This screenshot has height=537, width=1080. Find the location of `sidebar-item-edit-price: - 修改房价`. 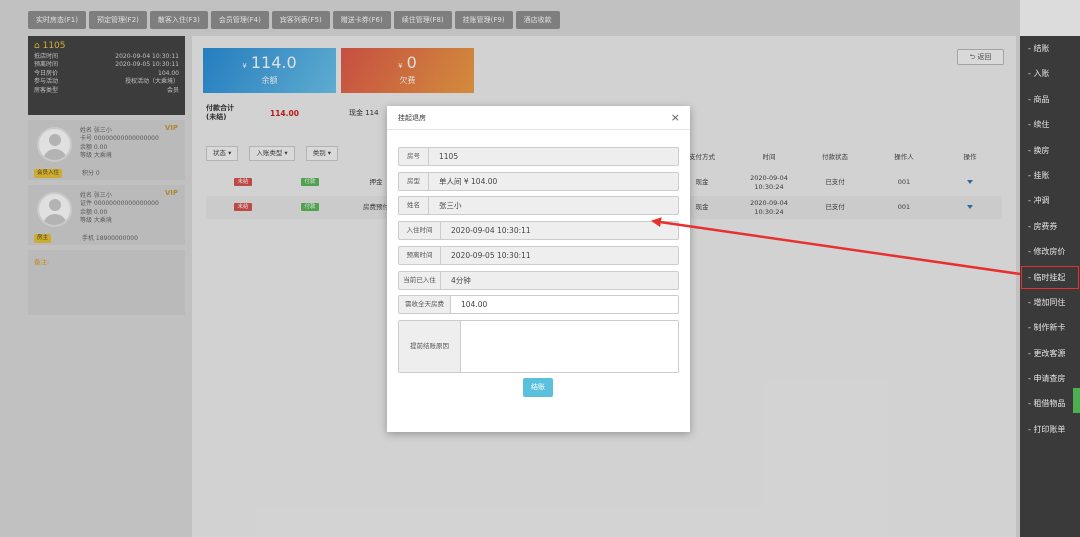

sidebar-item-edit-price: - 修改房价 is located at coordinates (1050, 251).